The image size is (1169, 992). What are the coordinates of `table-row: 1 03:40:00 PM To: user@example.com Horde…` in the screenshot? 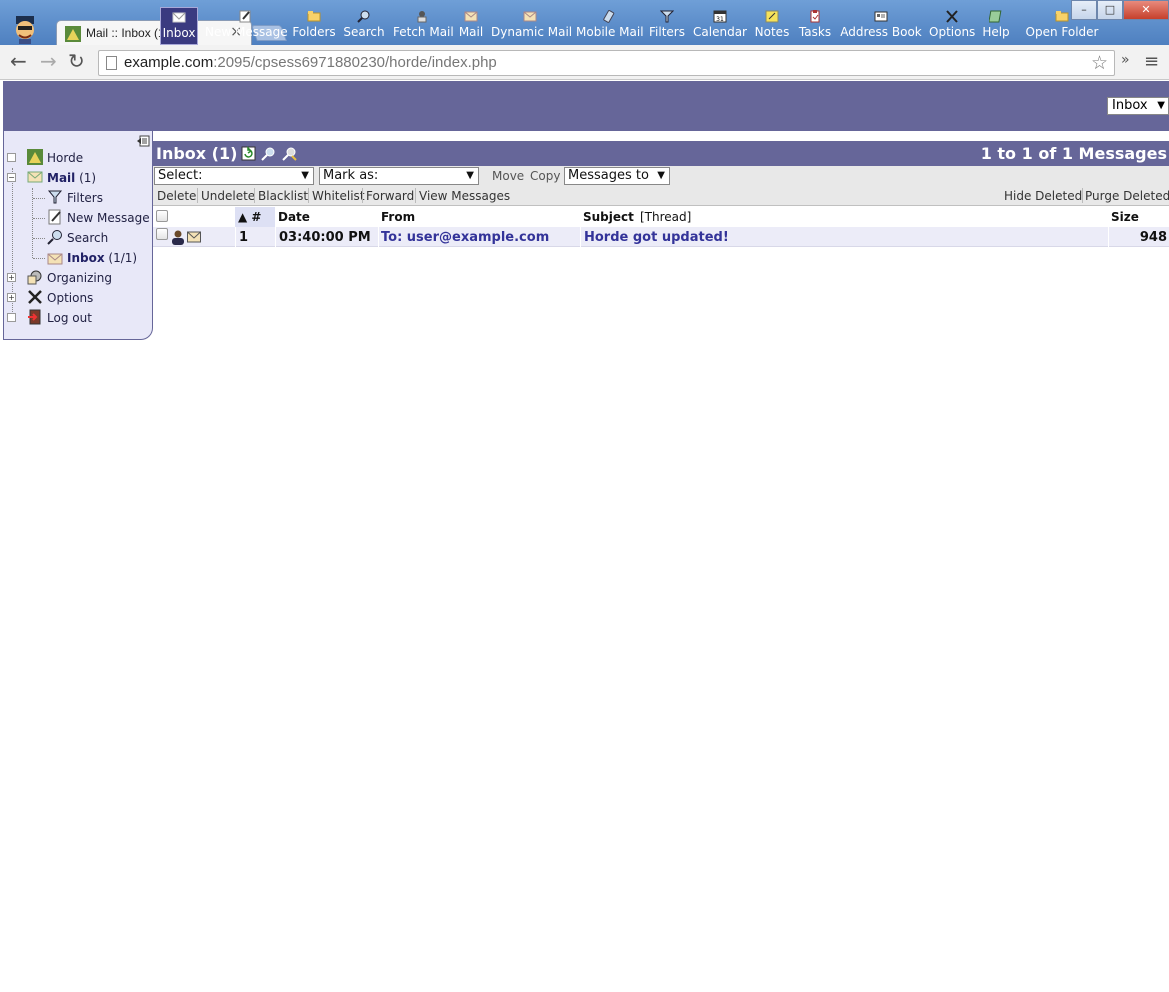 It's located at (661, 237).